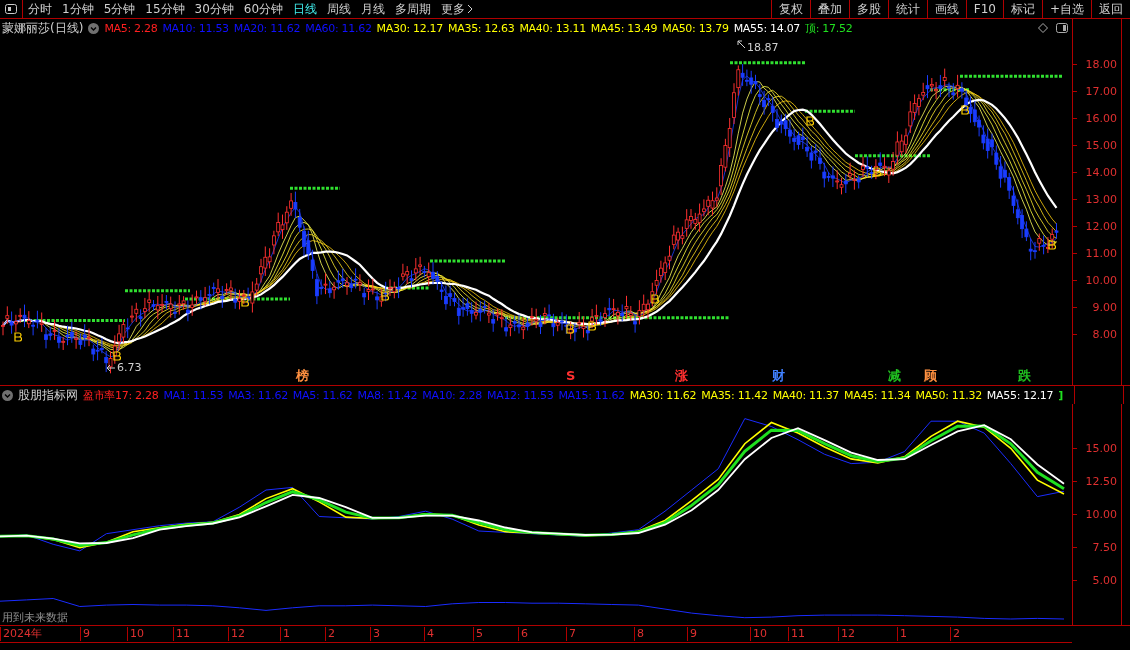  What do you see at coordinates (829, 28) in the screenshot?
I see `indicator-value: 顶: 17.52` at bounding box center [829, 28].